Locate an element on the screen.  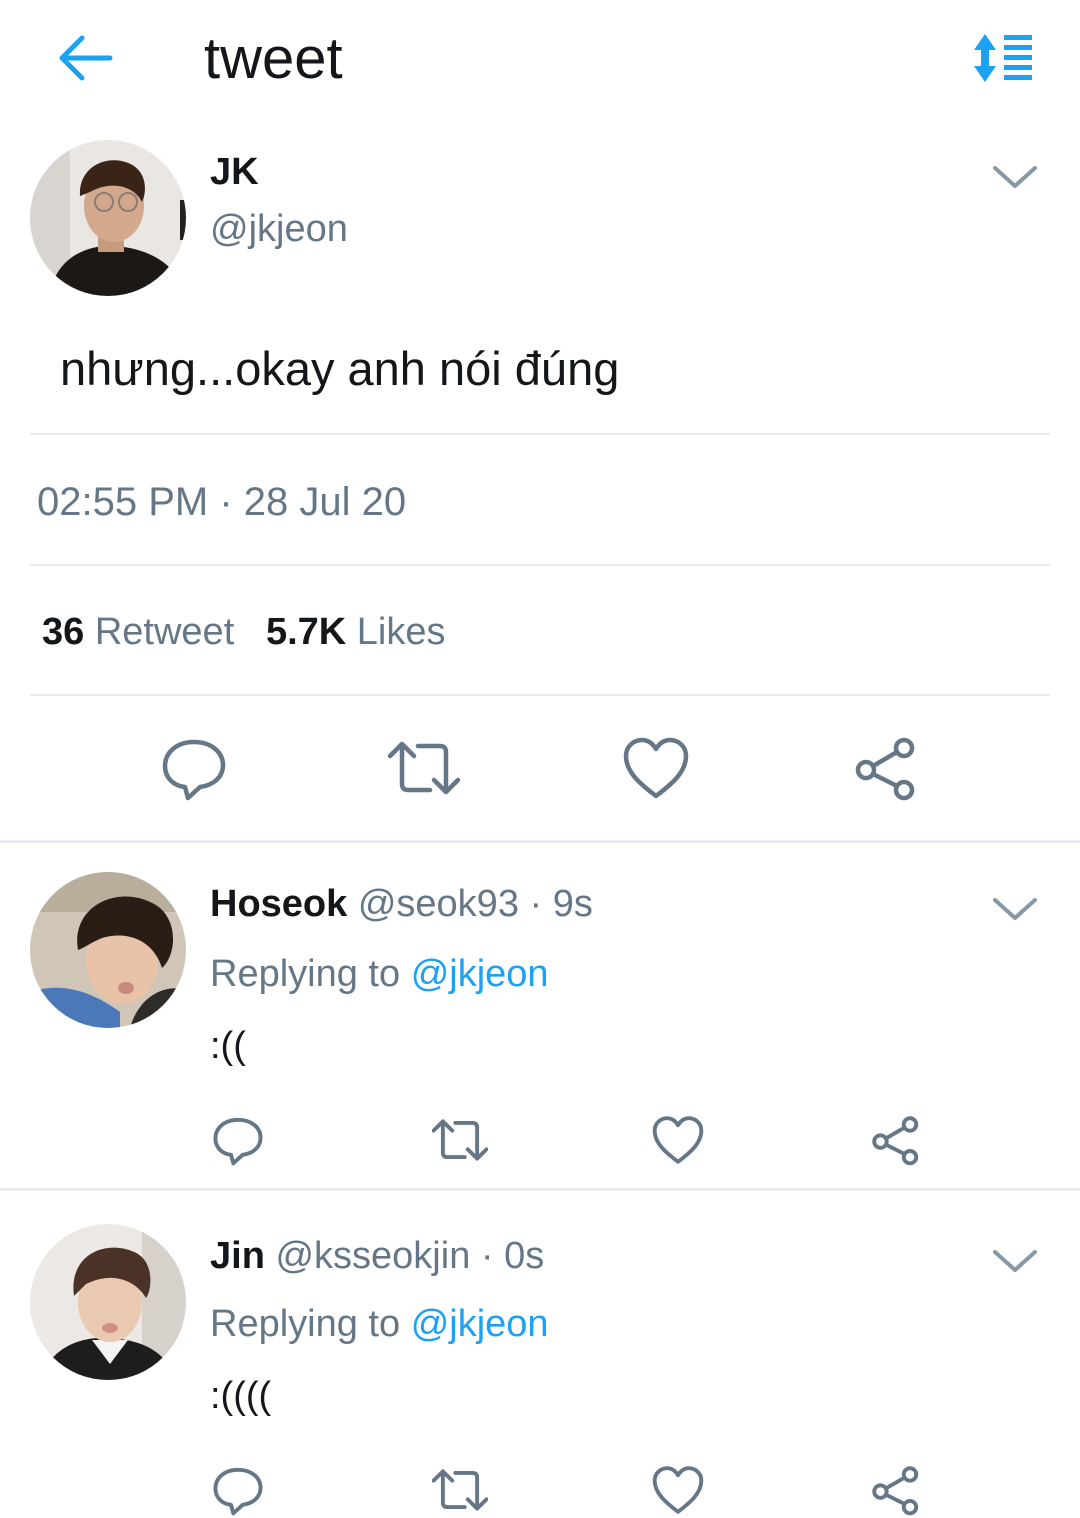
retweet-count: 36 is located at coordinates (63, 632).